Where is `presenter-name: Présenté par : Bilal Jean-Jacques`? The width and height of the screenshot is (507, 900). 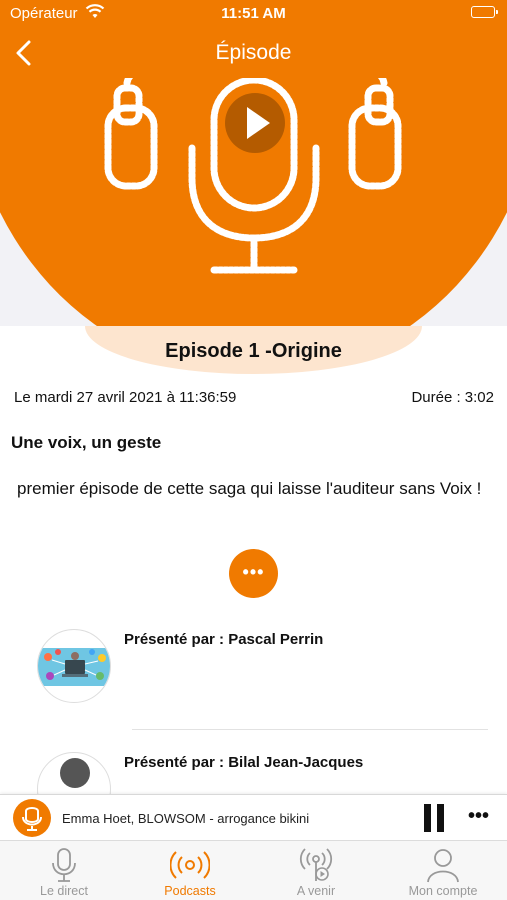
presenter-name: Présenté par : Bilal Jean-Jacques is located at coordinates (244, 762).